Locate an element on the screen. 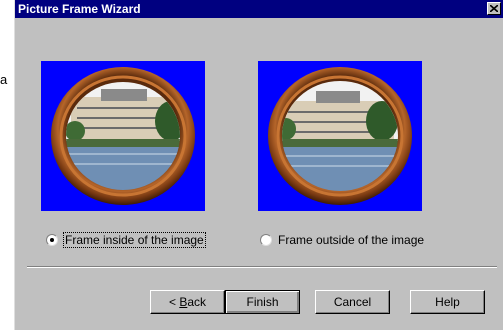 Image resolution: width=503 pixels, height=330 pixels. frame-outside-image is located at coordinates (340, 136).